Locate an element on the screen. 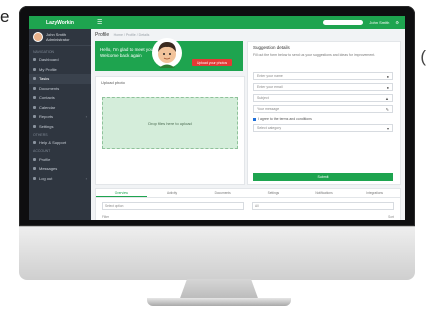 This screenshot has width=428, height=326. sidebar-item: Tasks is located at coordinates (60, 79).